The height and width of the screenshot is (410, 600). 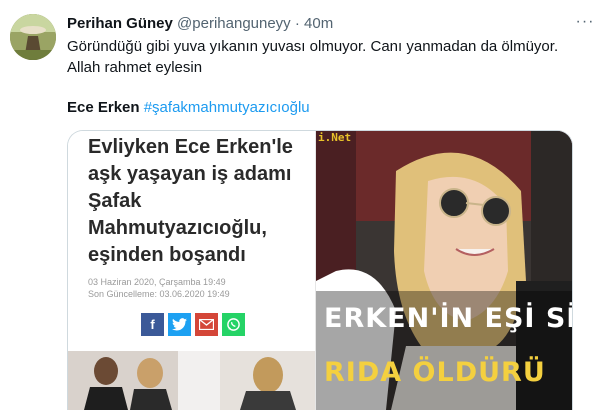 I want to click on article-headline-line: eşinden boşandı, so click(x=167, y=255).